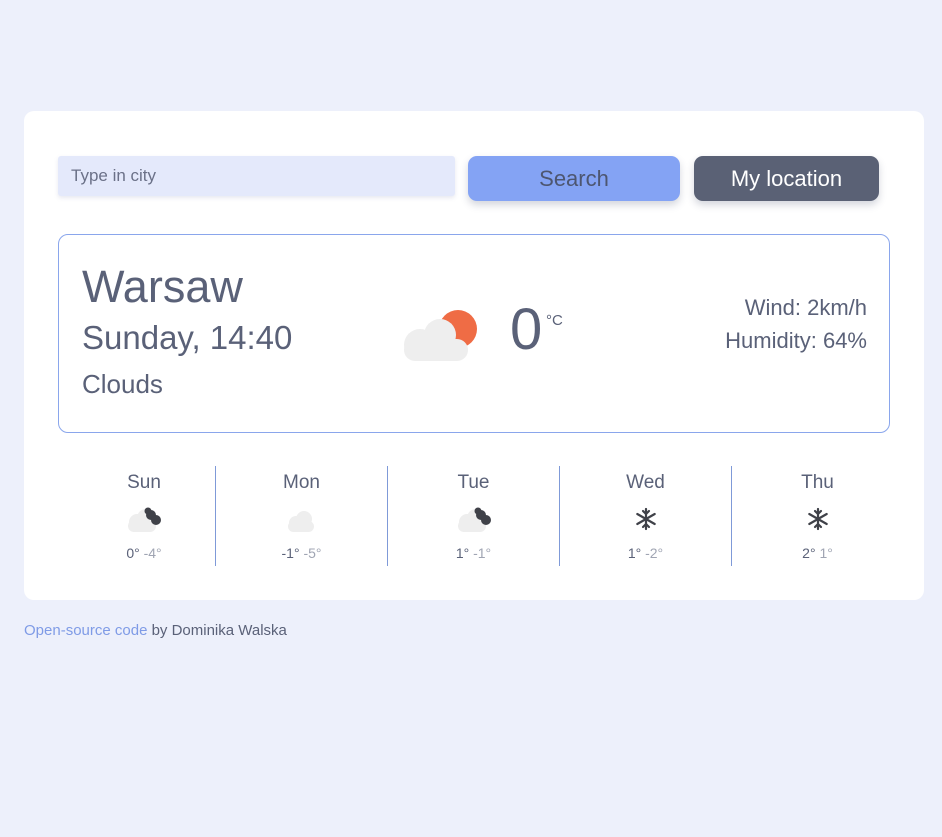  I want to click on forecast-temps: 0° -4°, so click(144, 553).